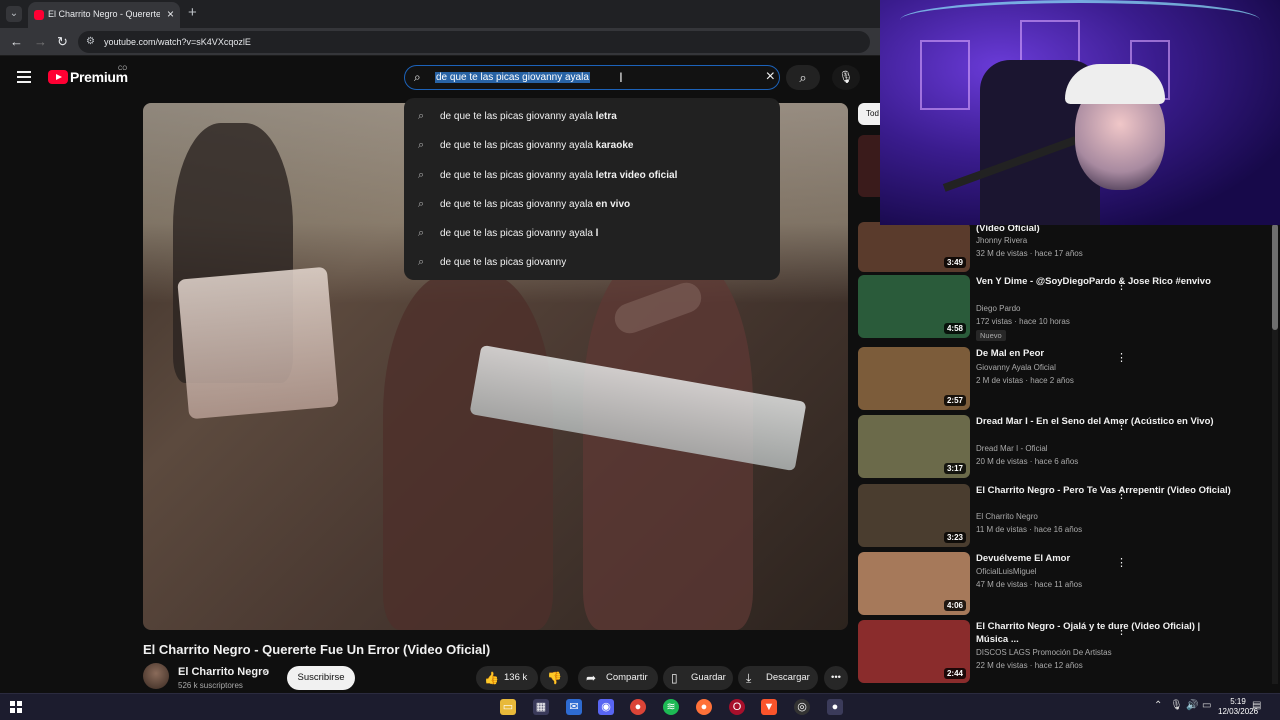  Describe the element at coordinates (914, 446) in the screenshot. I see `rec-thumbnail: 3:17` at that location.